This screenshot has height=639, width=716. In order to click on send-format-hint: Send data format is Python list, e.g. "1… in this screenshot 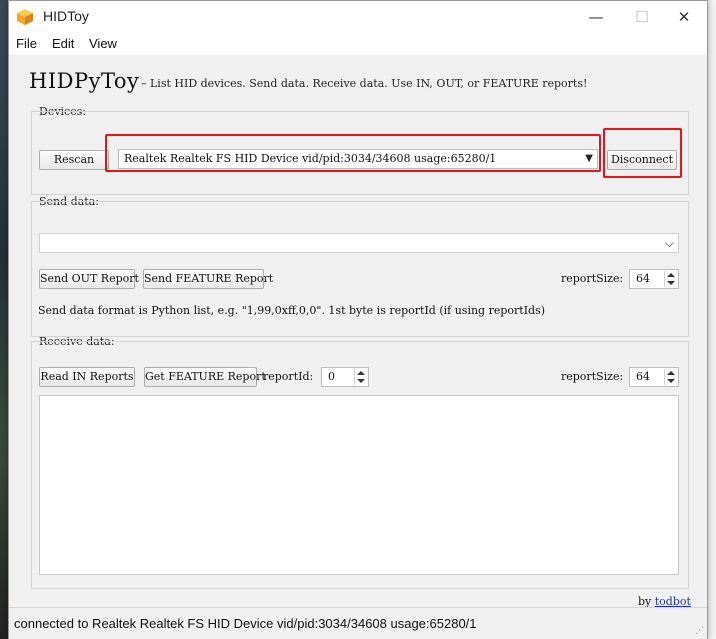, I will do `click(292, 310)`.